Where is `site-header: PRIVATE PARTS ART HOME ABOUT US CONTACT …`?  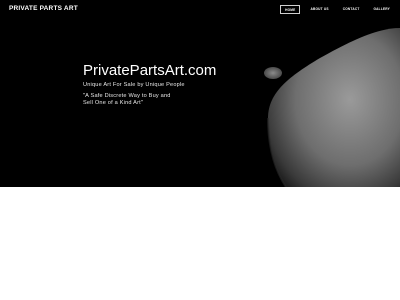 site-header: PRIVATE PARTS ART HOME ABOUT US CONTACT … is located at coordinates (200, 10).